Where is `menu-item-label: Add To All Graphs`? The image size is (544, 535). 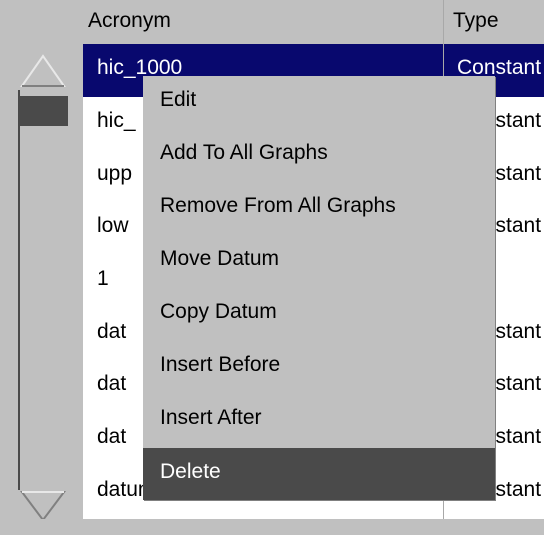 menu-item-label: Add To All Graphs is located at coordinates (244, 152).